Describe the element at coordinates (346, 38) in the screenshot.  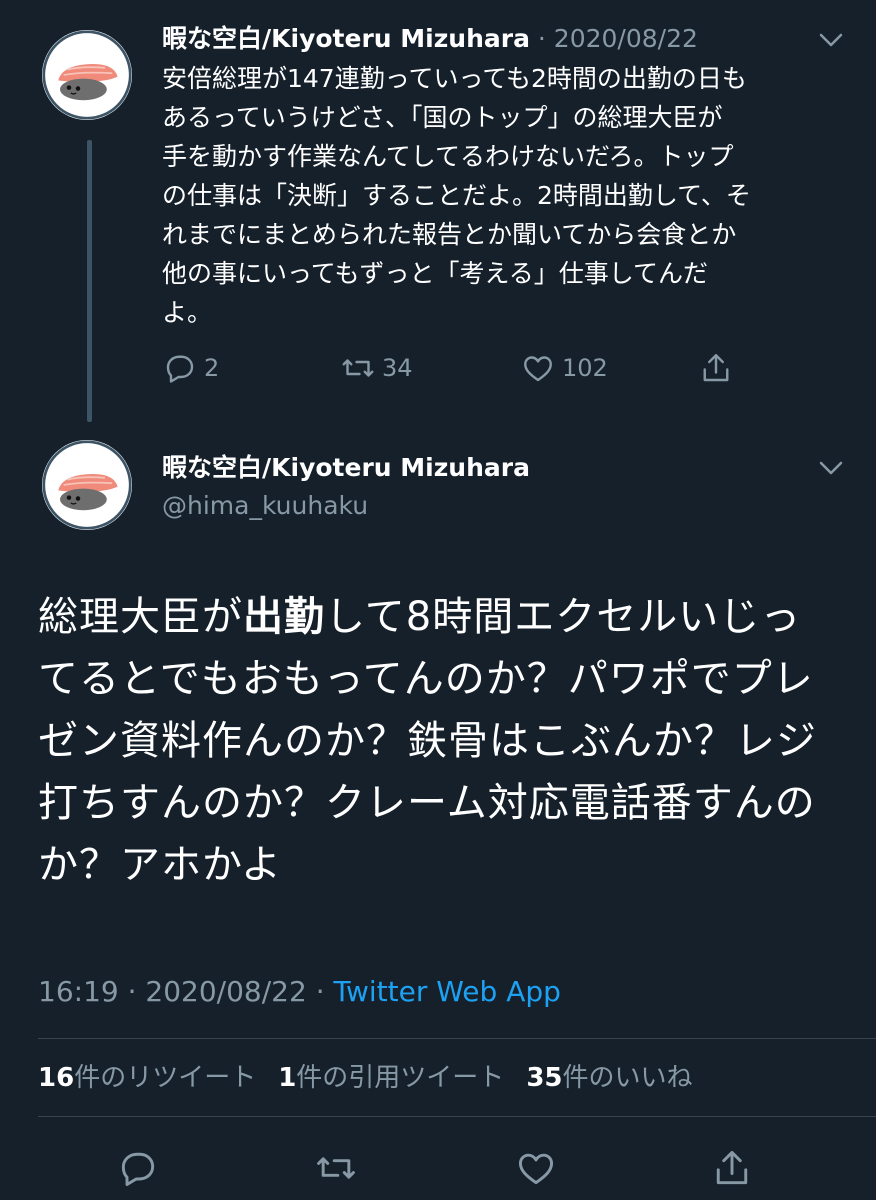
I see `parent-author-name: 暇な空白/Kiyoteru Mizuhara` at that location.